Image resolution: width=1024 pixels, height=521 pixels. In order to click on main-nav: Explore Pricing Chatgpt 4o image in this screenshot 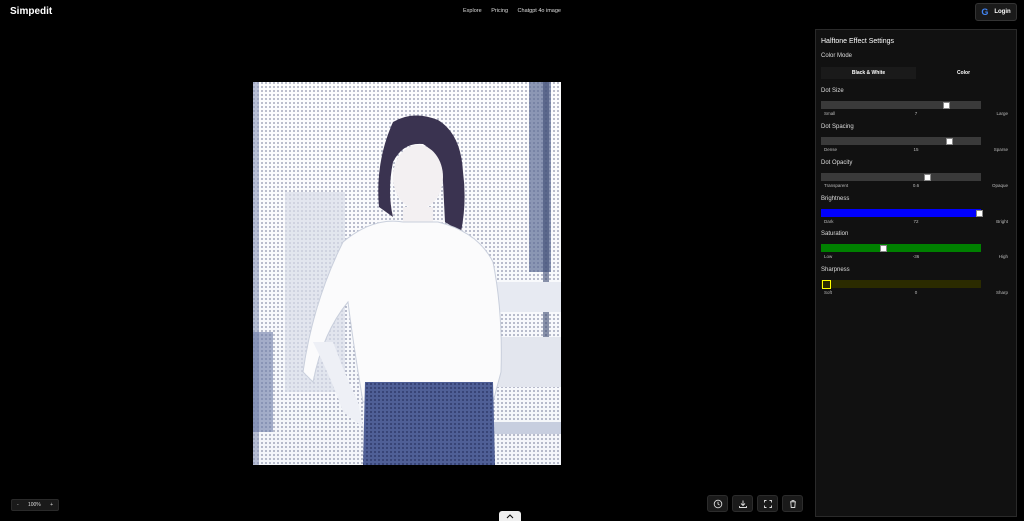, I will do `click(512, 11)`.